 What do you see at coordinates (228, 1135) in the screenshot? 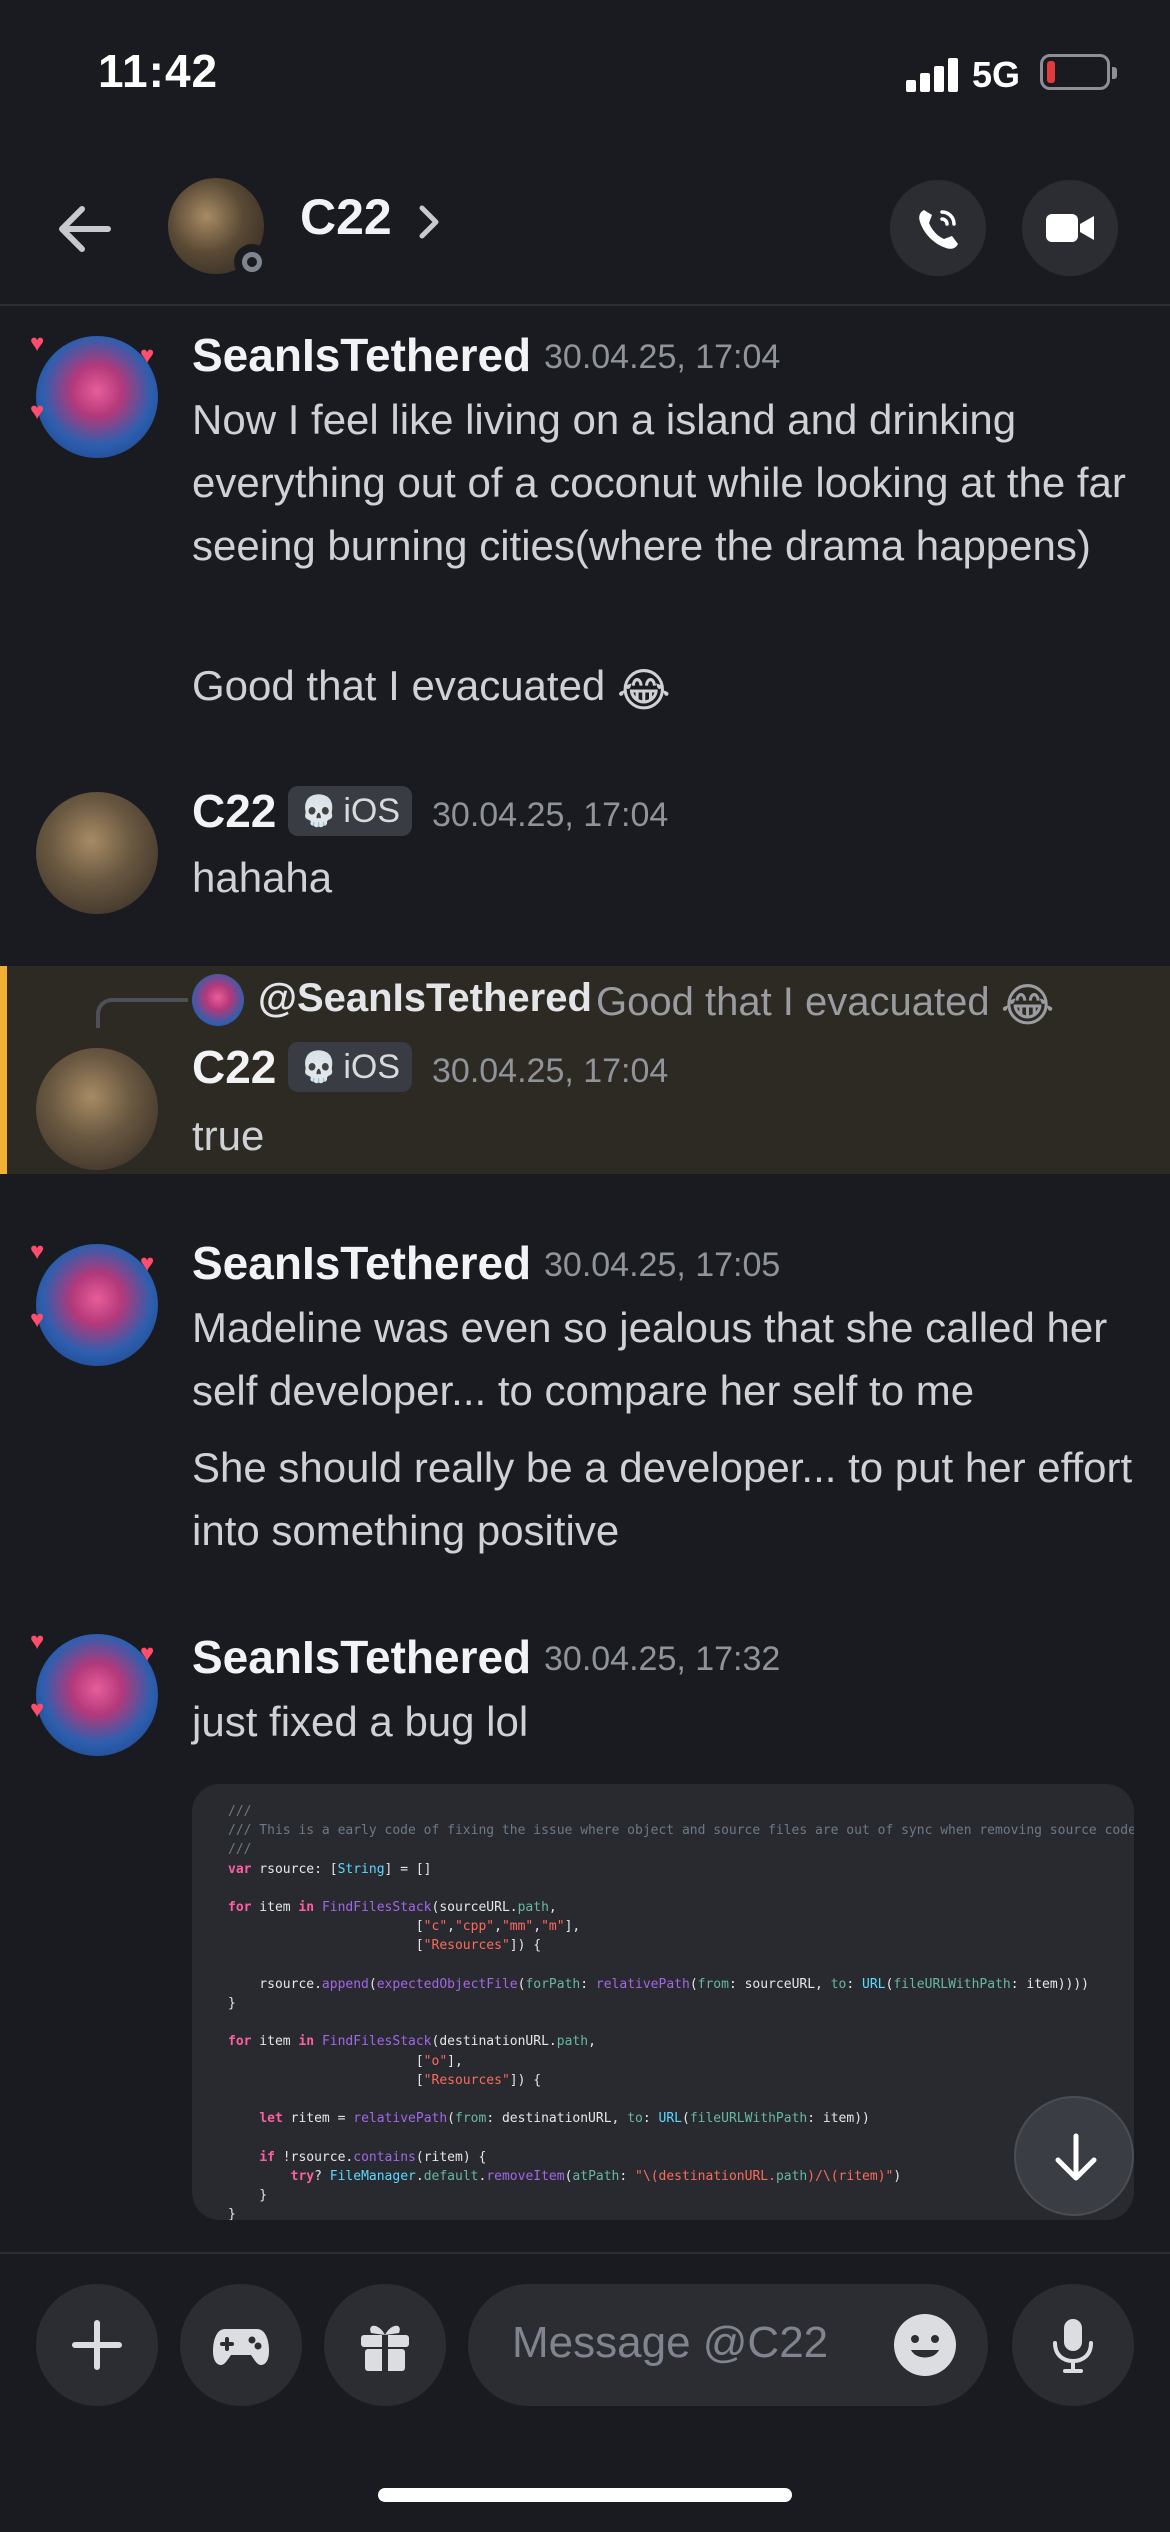
I see `message-text: true` at bounding box center [228, 1135].